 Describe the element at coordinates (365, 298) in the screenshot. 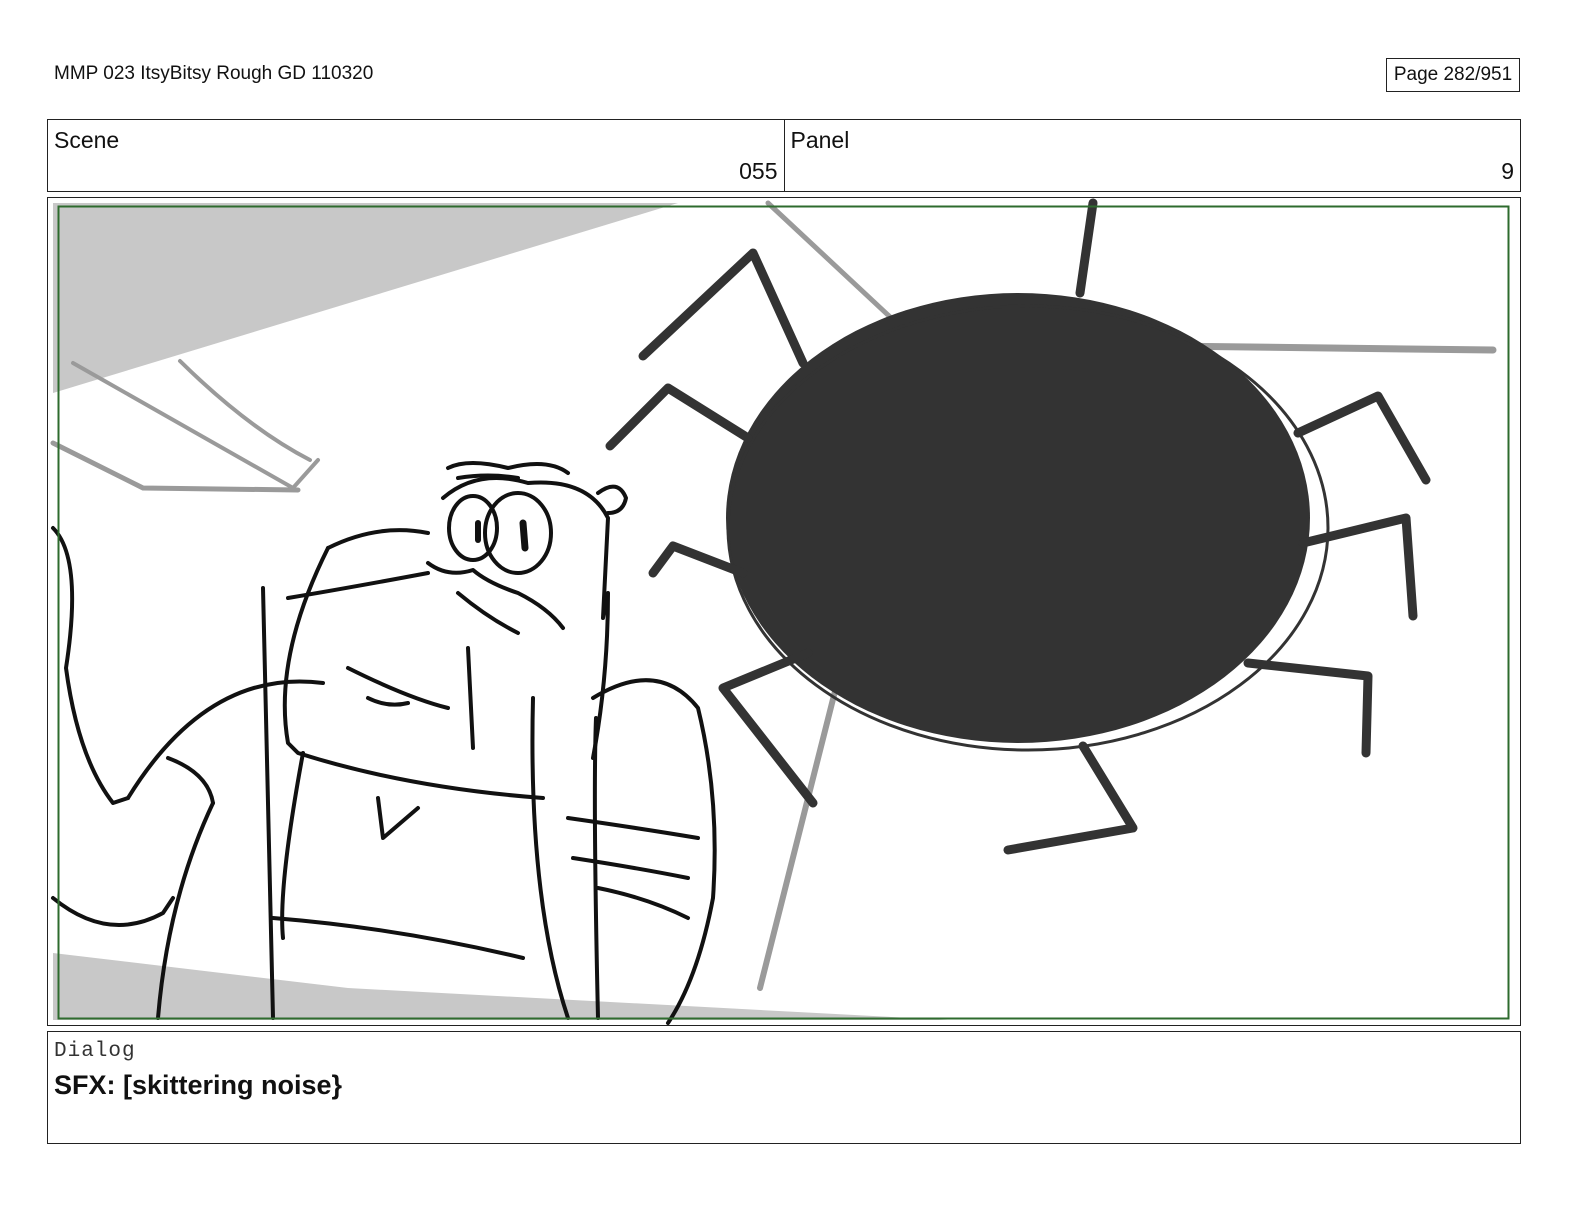

I see `ceiling-shadow` at that location.